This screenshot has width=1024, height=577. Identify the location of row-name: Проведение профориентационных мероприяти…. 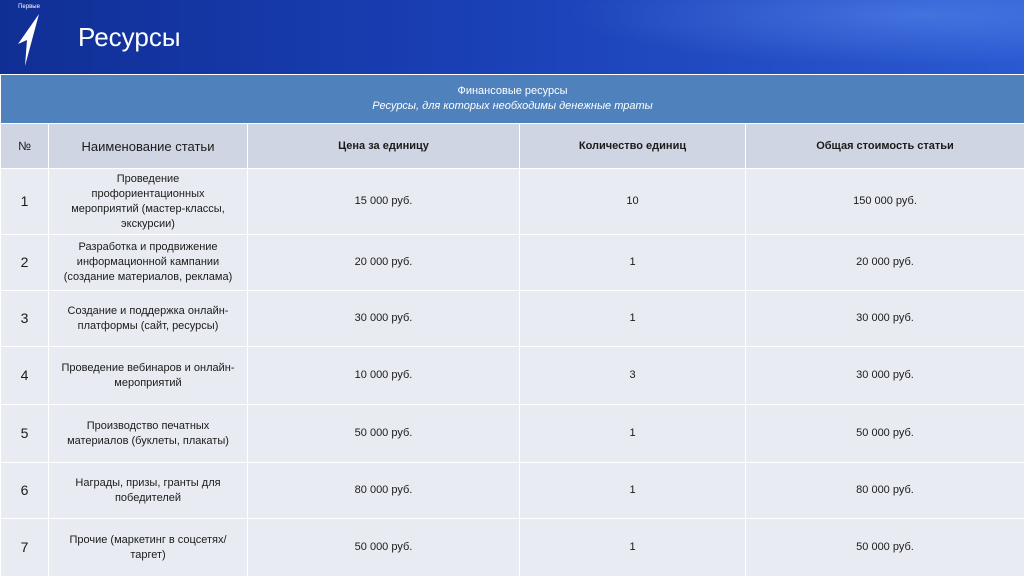
(148, 202).